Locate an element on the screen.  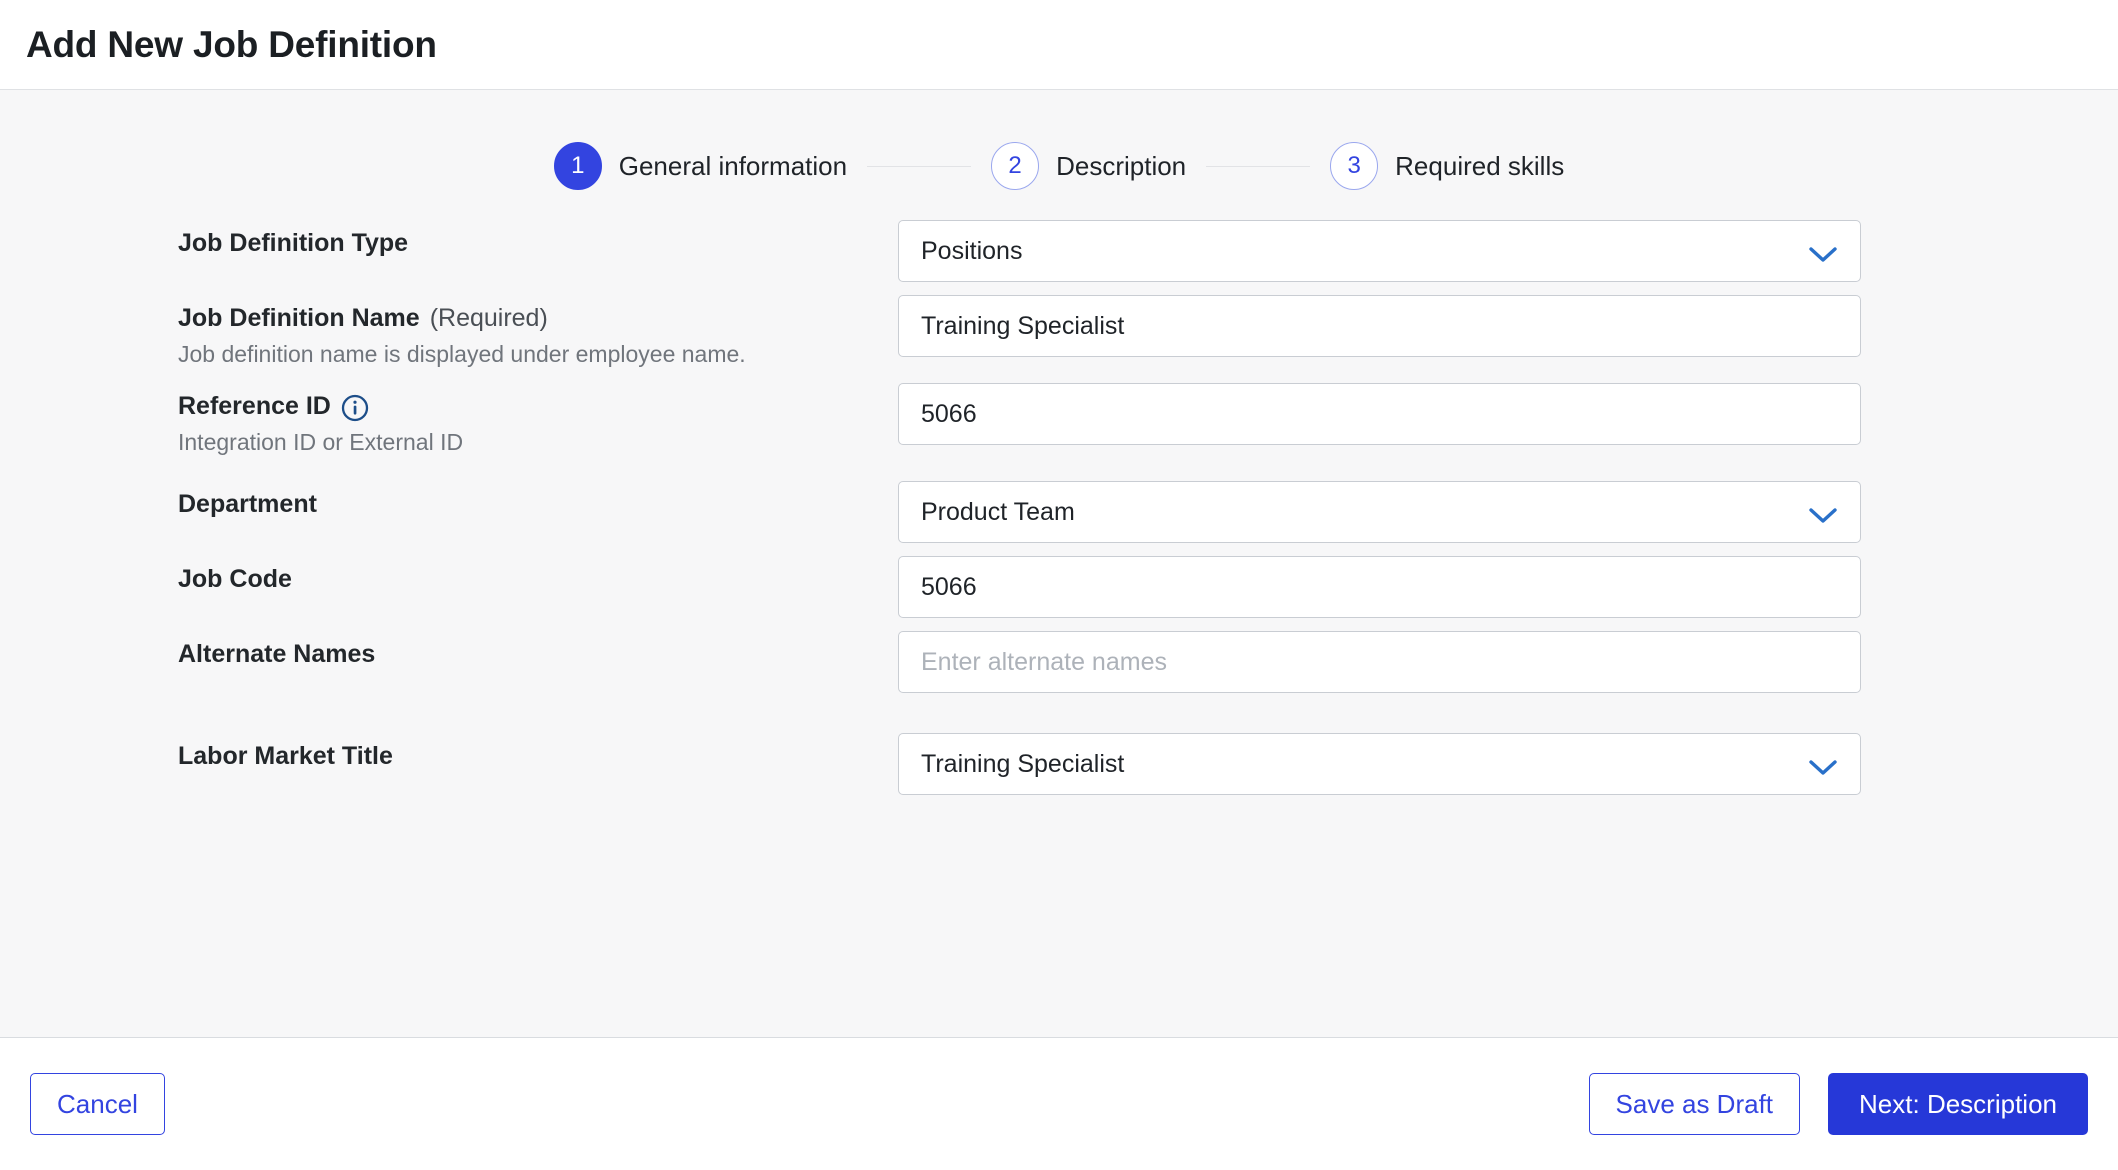
label-text: Alternate Names is located at coordinates (277, 654).